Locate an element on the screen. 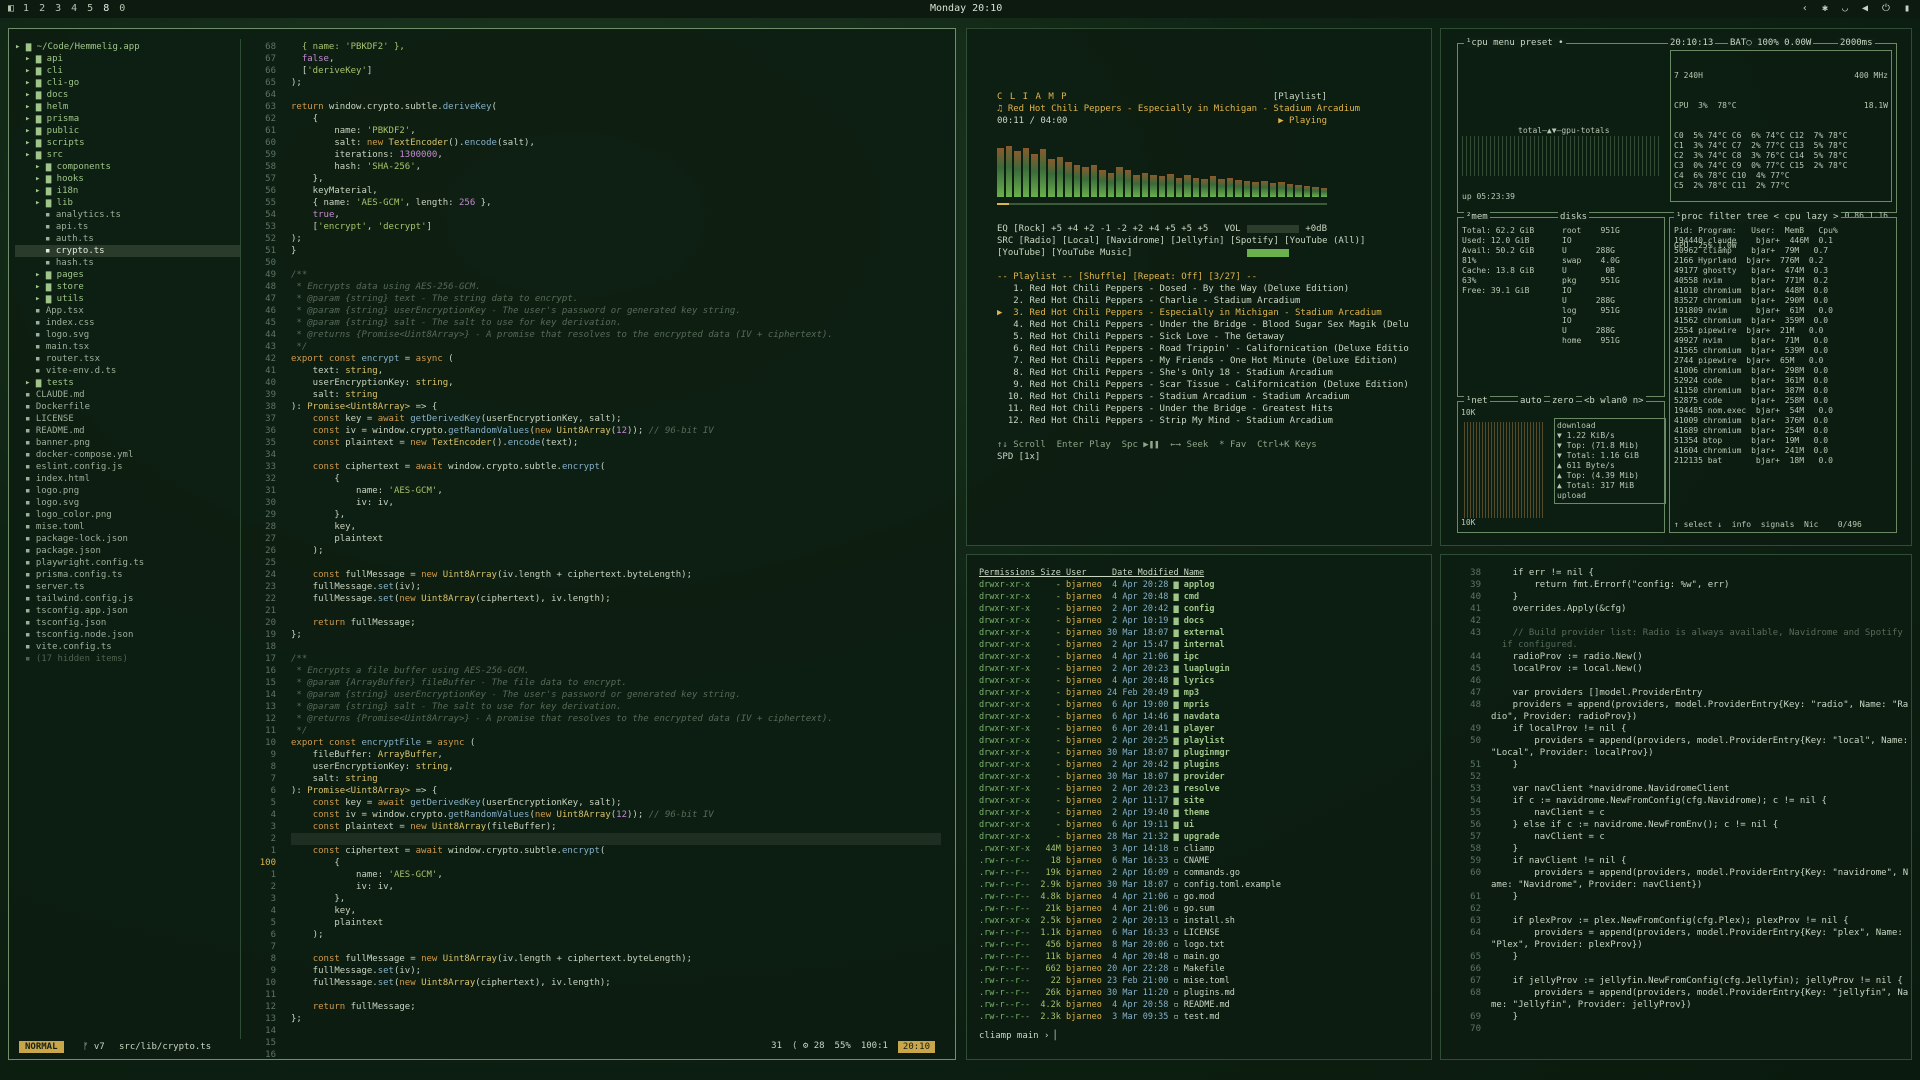 The width and height of the screenshot is (1920, 1080). process-row: 49927 nvim bjar+ 71M 0.0 is located at coordinates (1784, 341).